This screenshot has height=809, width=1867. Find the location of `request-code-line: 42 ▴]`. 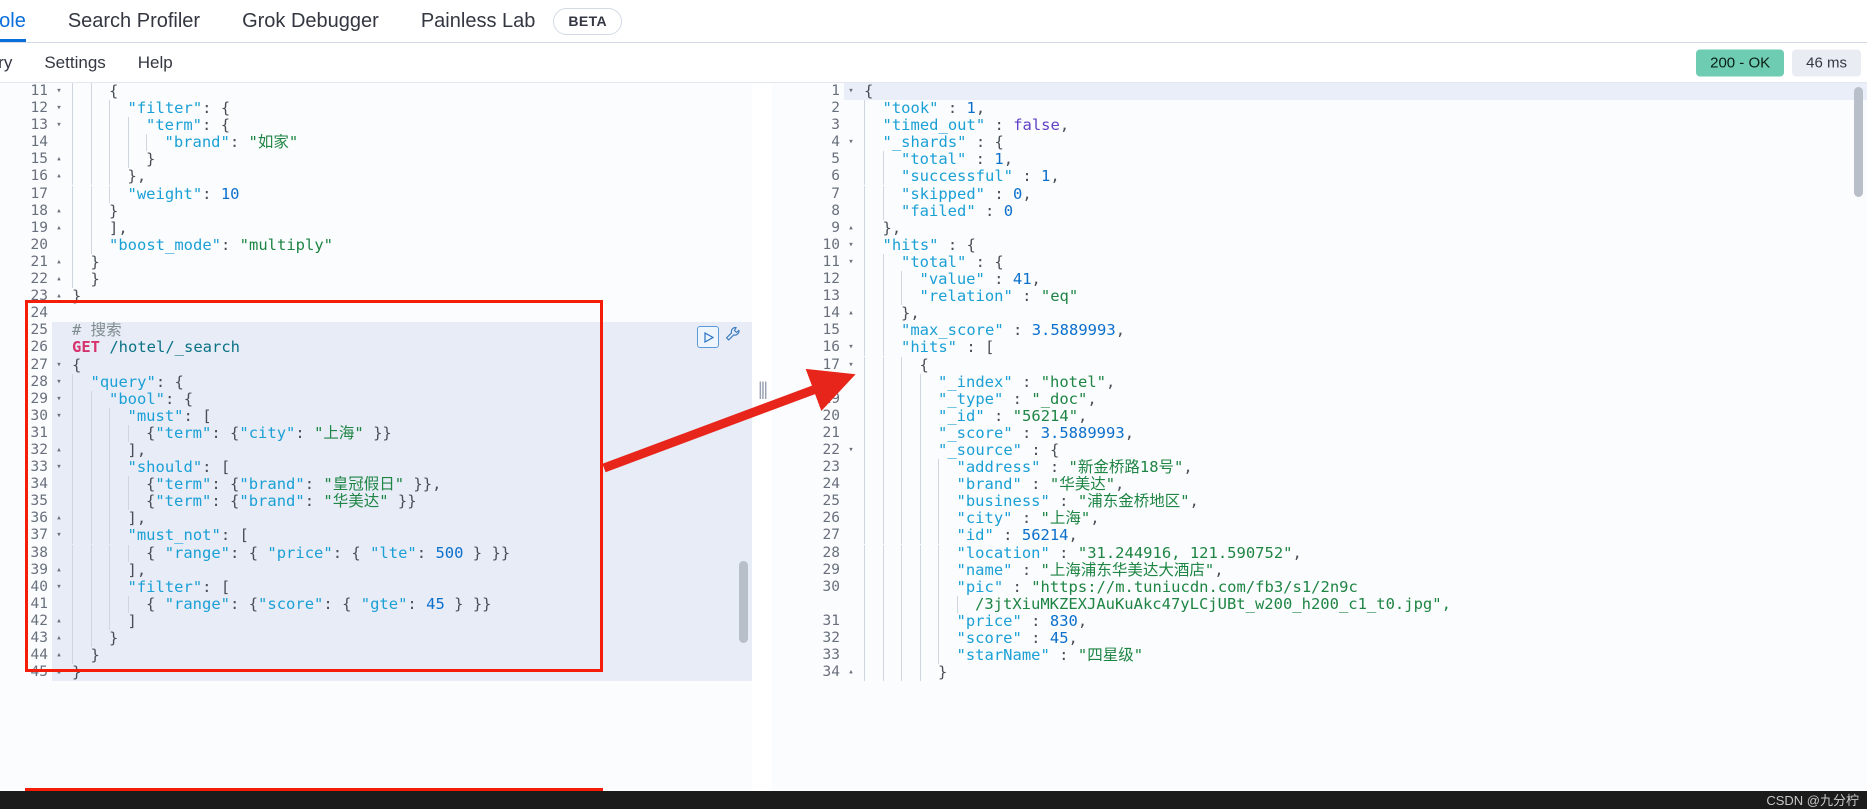

request-code-line: 42 ▴] is located at coordinates (376, 621).